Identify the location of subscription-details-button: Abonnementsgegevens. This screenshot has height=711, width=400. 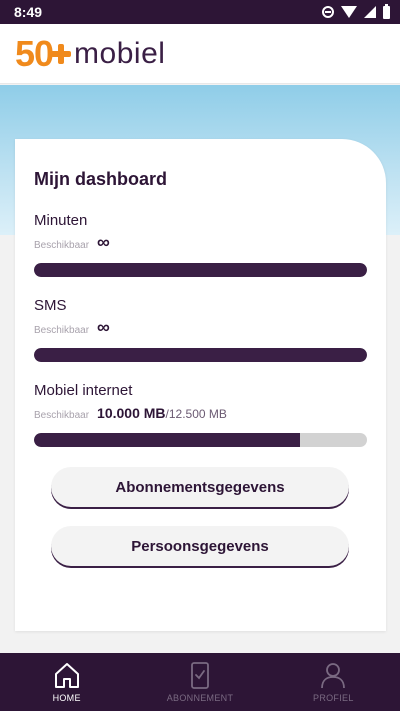
(200, 487).